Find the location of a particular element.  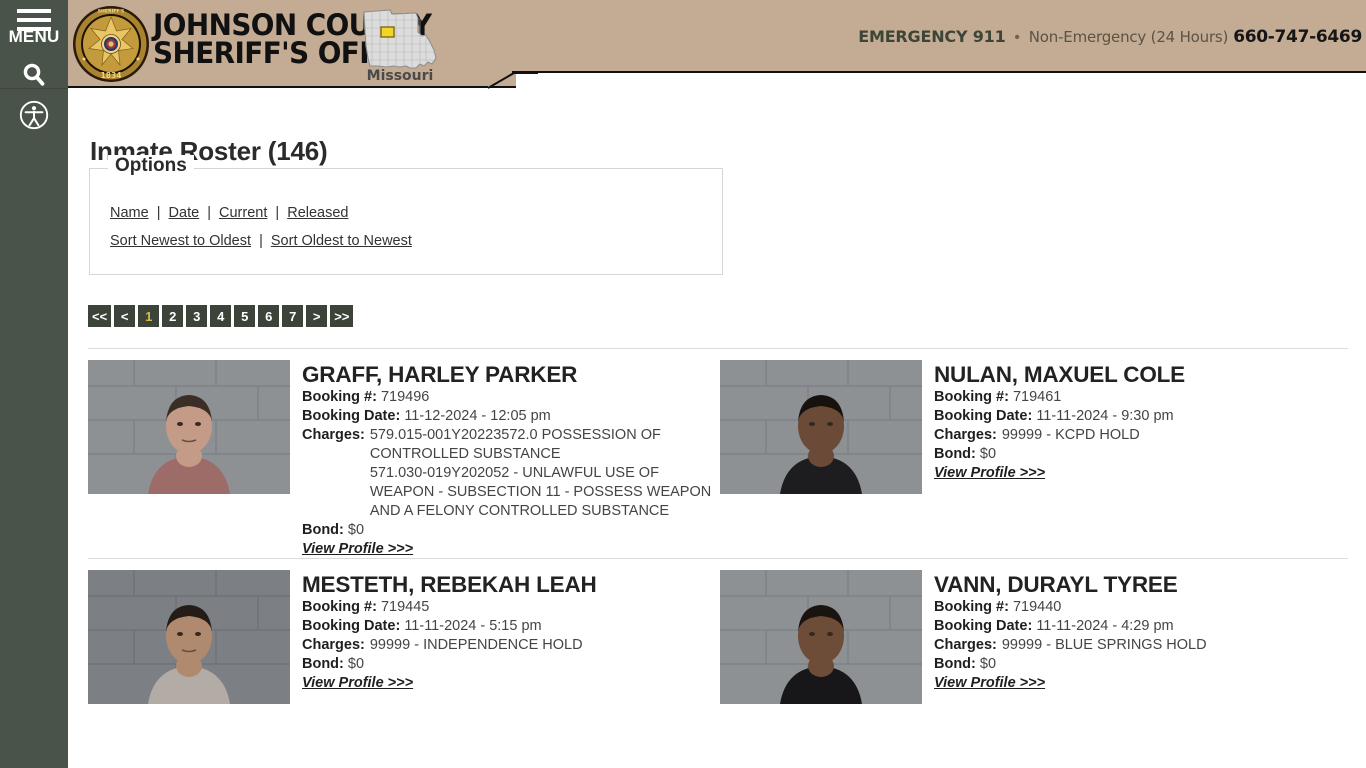

booking-date-value: 11-11-2024 - 5:15 pm is located at coordinates (473, 626).